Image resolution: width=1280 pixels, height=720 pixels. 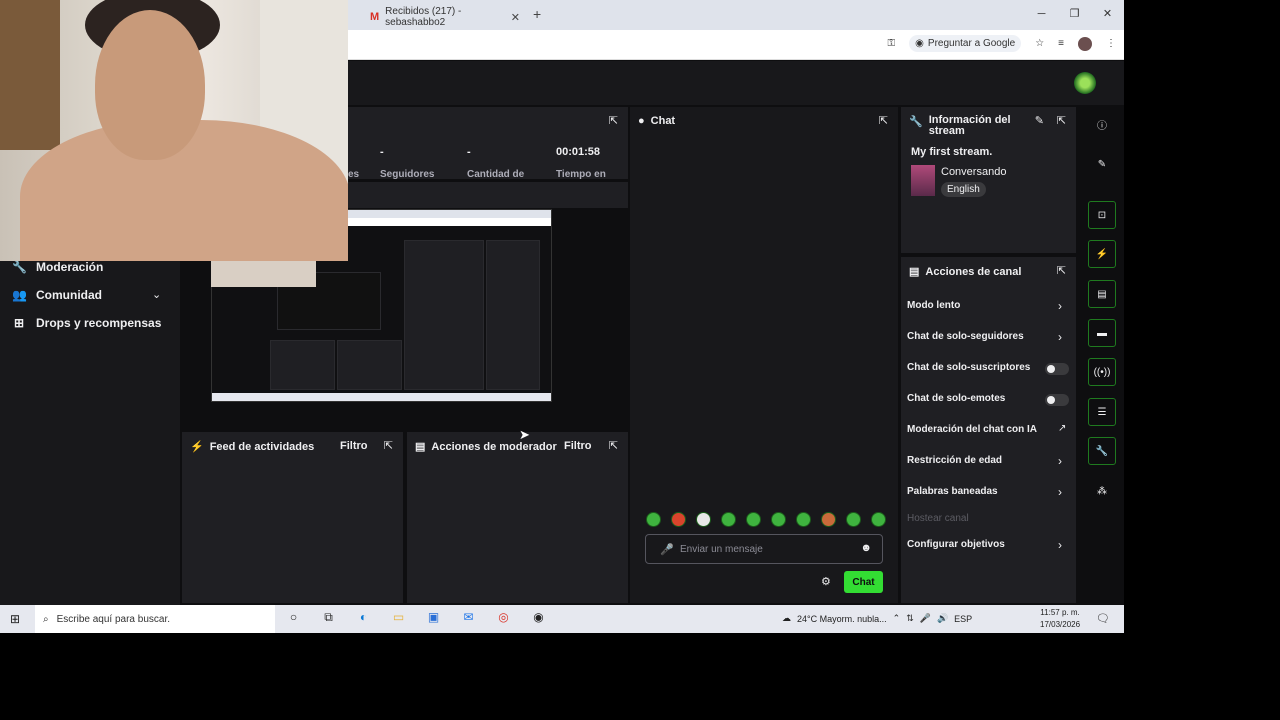 What do you see at coordinates (866, 548) in the screenshot?
I see `emoji-picker-icon: ☻` at bounding box center [866, 548].